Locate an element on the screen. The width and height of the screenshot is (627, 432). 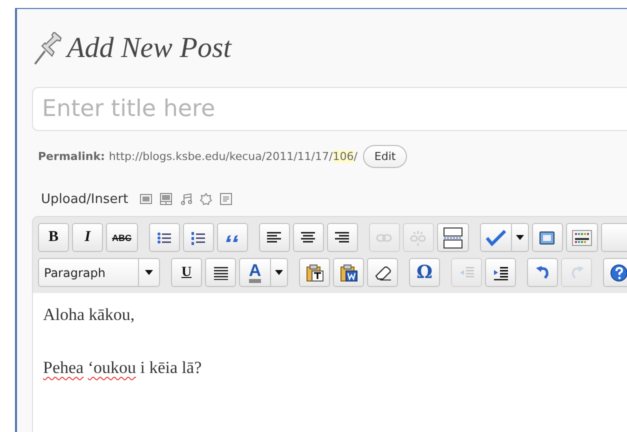
grid-icon is located at coordinates (582, 238).